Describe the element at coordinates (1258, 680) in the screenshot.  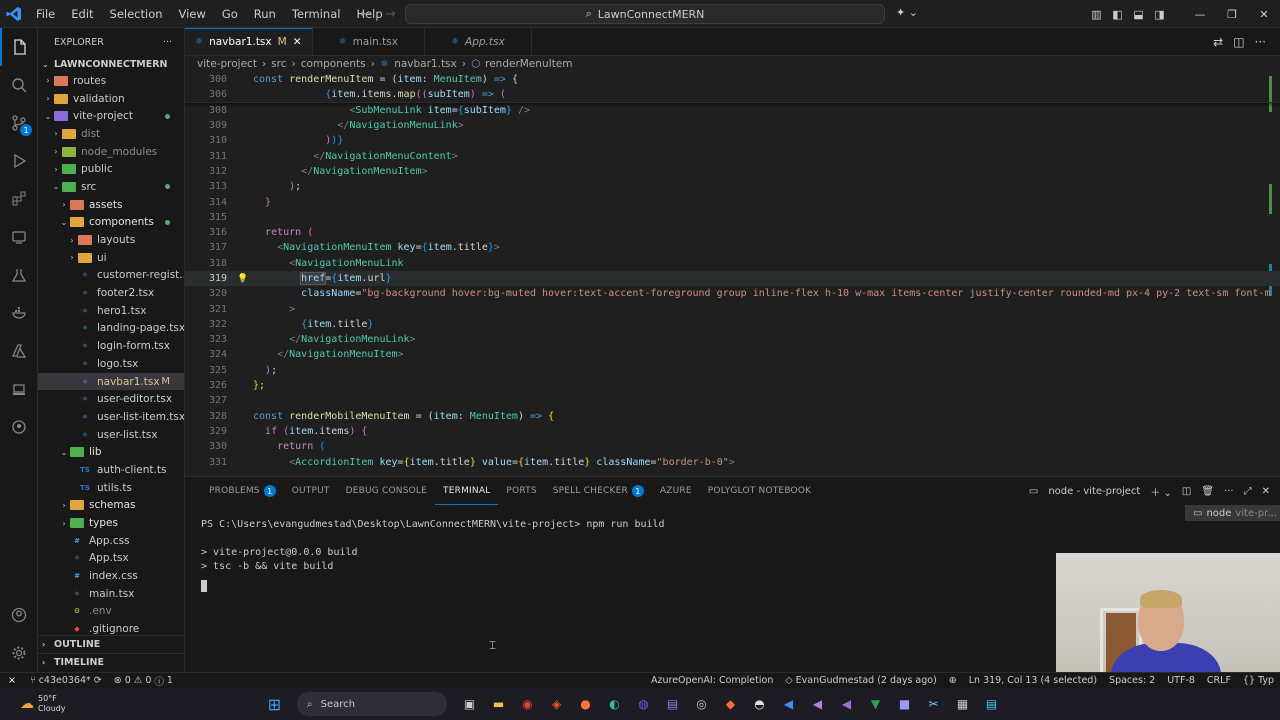
I see `language-status: {} Typ` at that location.